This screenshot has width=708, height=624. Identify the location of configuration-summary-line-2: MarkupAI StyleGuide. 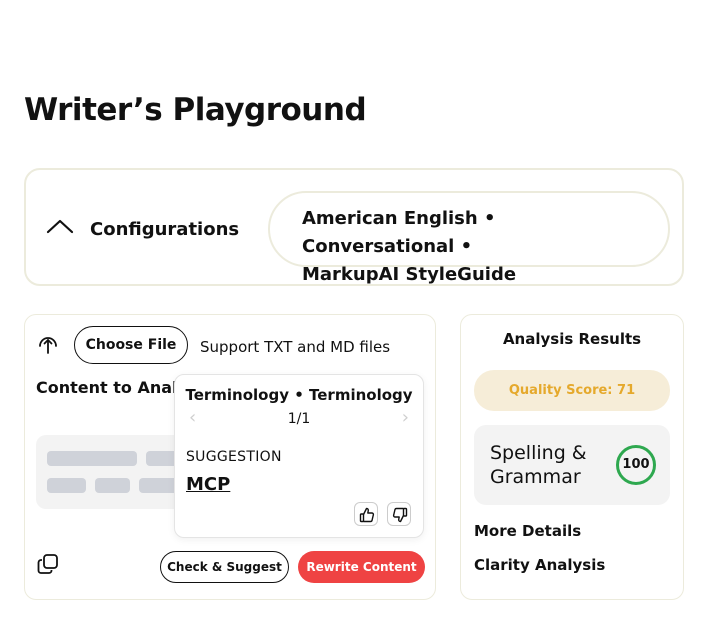
(409, 274).